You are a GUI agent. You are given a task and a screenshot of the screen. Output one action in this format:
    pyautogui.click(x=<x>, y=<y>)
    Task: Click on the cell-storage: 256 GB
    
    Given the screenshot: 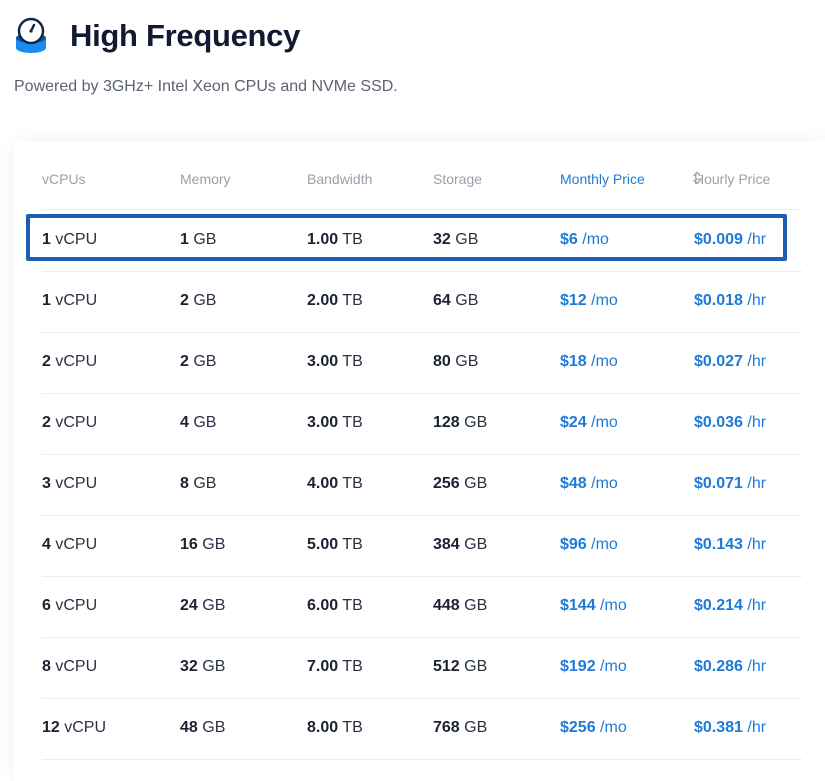 What is the action you would take?
    pyautogui.click(x=460, y=483)
    